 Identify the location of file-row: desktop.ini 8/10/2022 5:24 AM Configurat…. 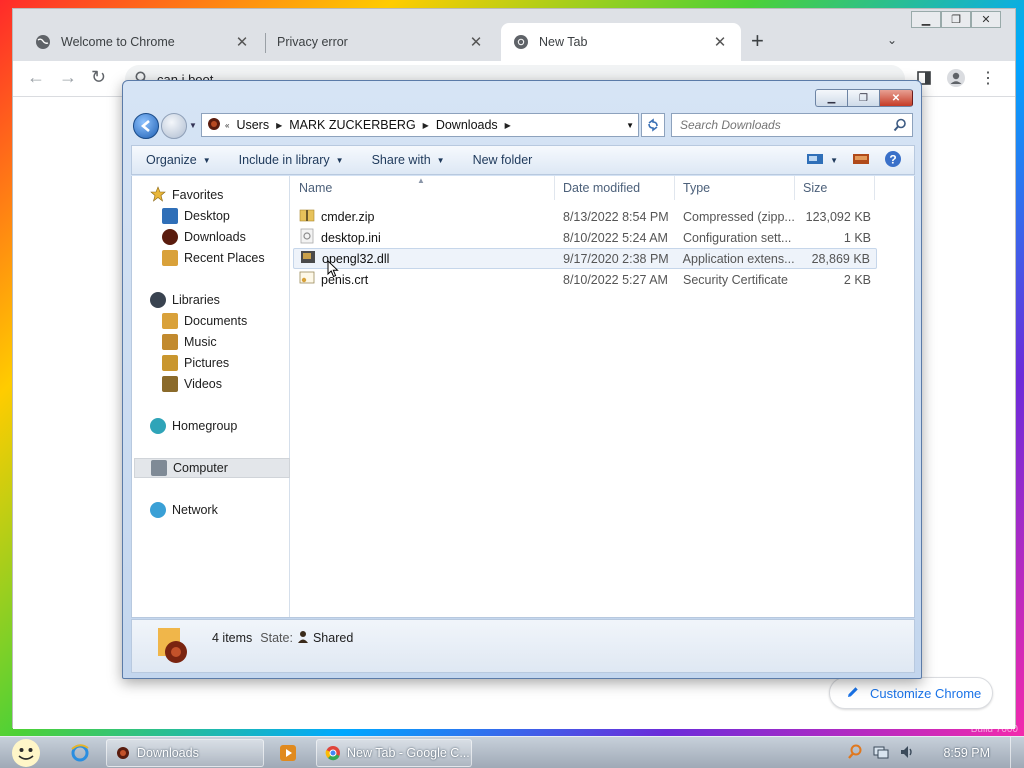
(585, 237).